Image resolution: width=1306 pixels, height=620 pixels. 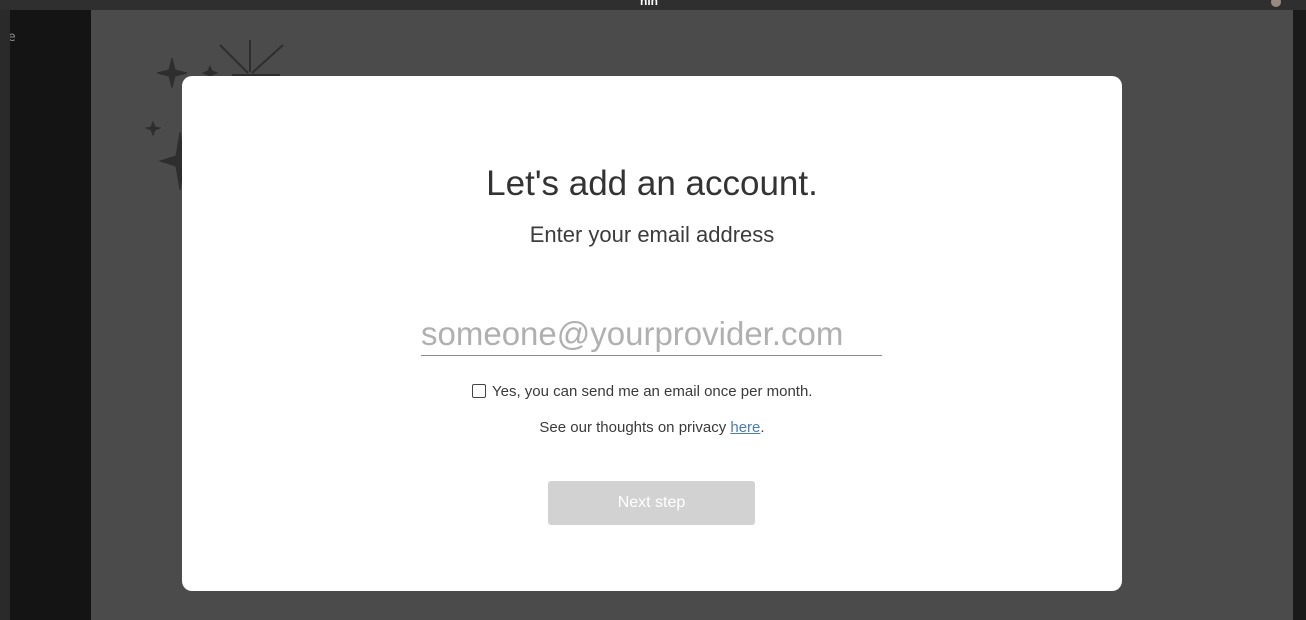 What do you see at coordinates (1299, 315) in the screenshot?
I see `background-right-edge` at bounding box center [1299, 315].